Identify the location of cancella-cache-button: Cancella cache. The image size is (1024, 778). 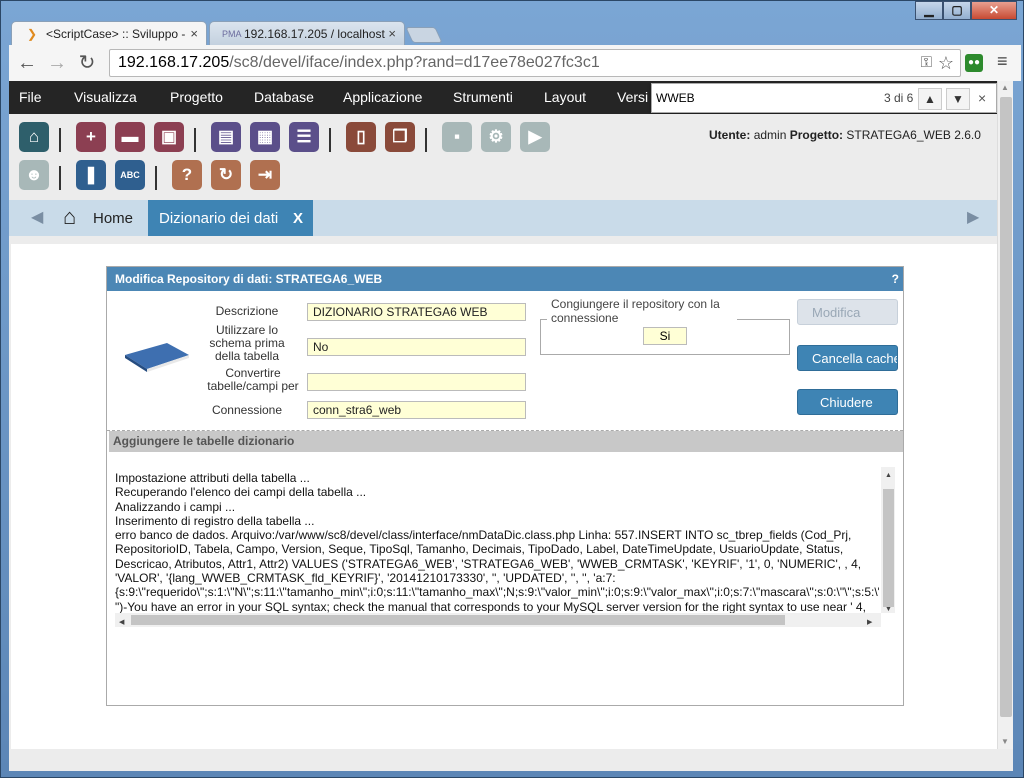
(847, 358).